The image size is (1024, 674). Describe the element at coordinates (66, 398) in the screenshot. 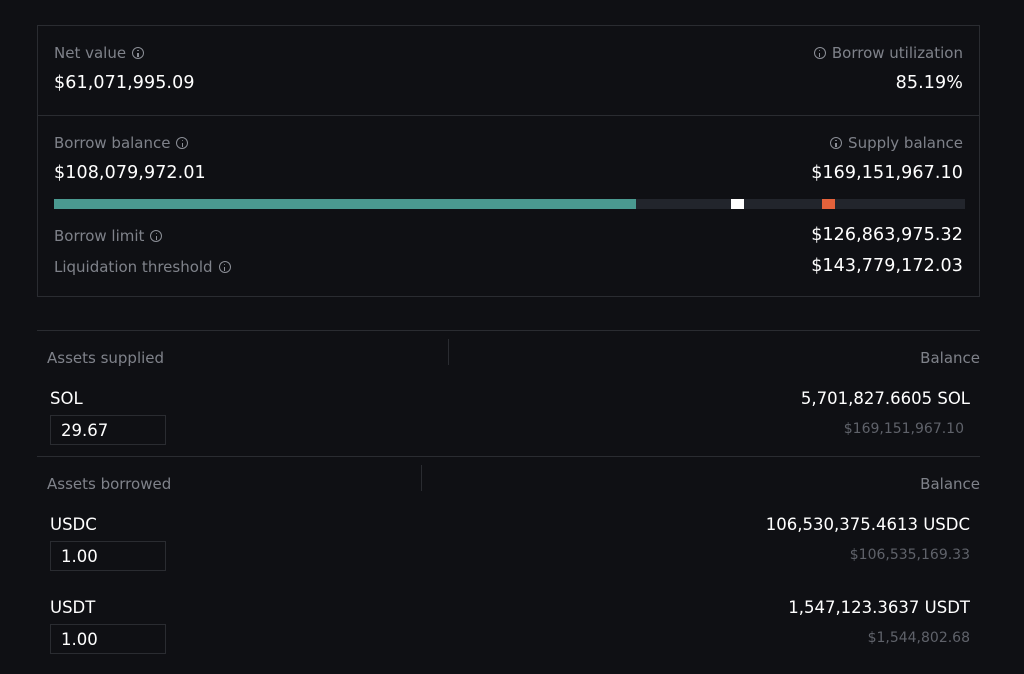

I see `asset-name: SOL` at that location.